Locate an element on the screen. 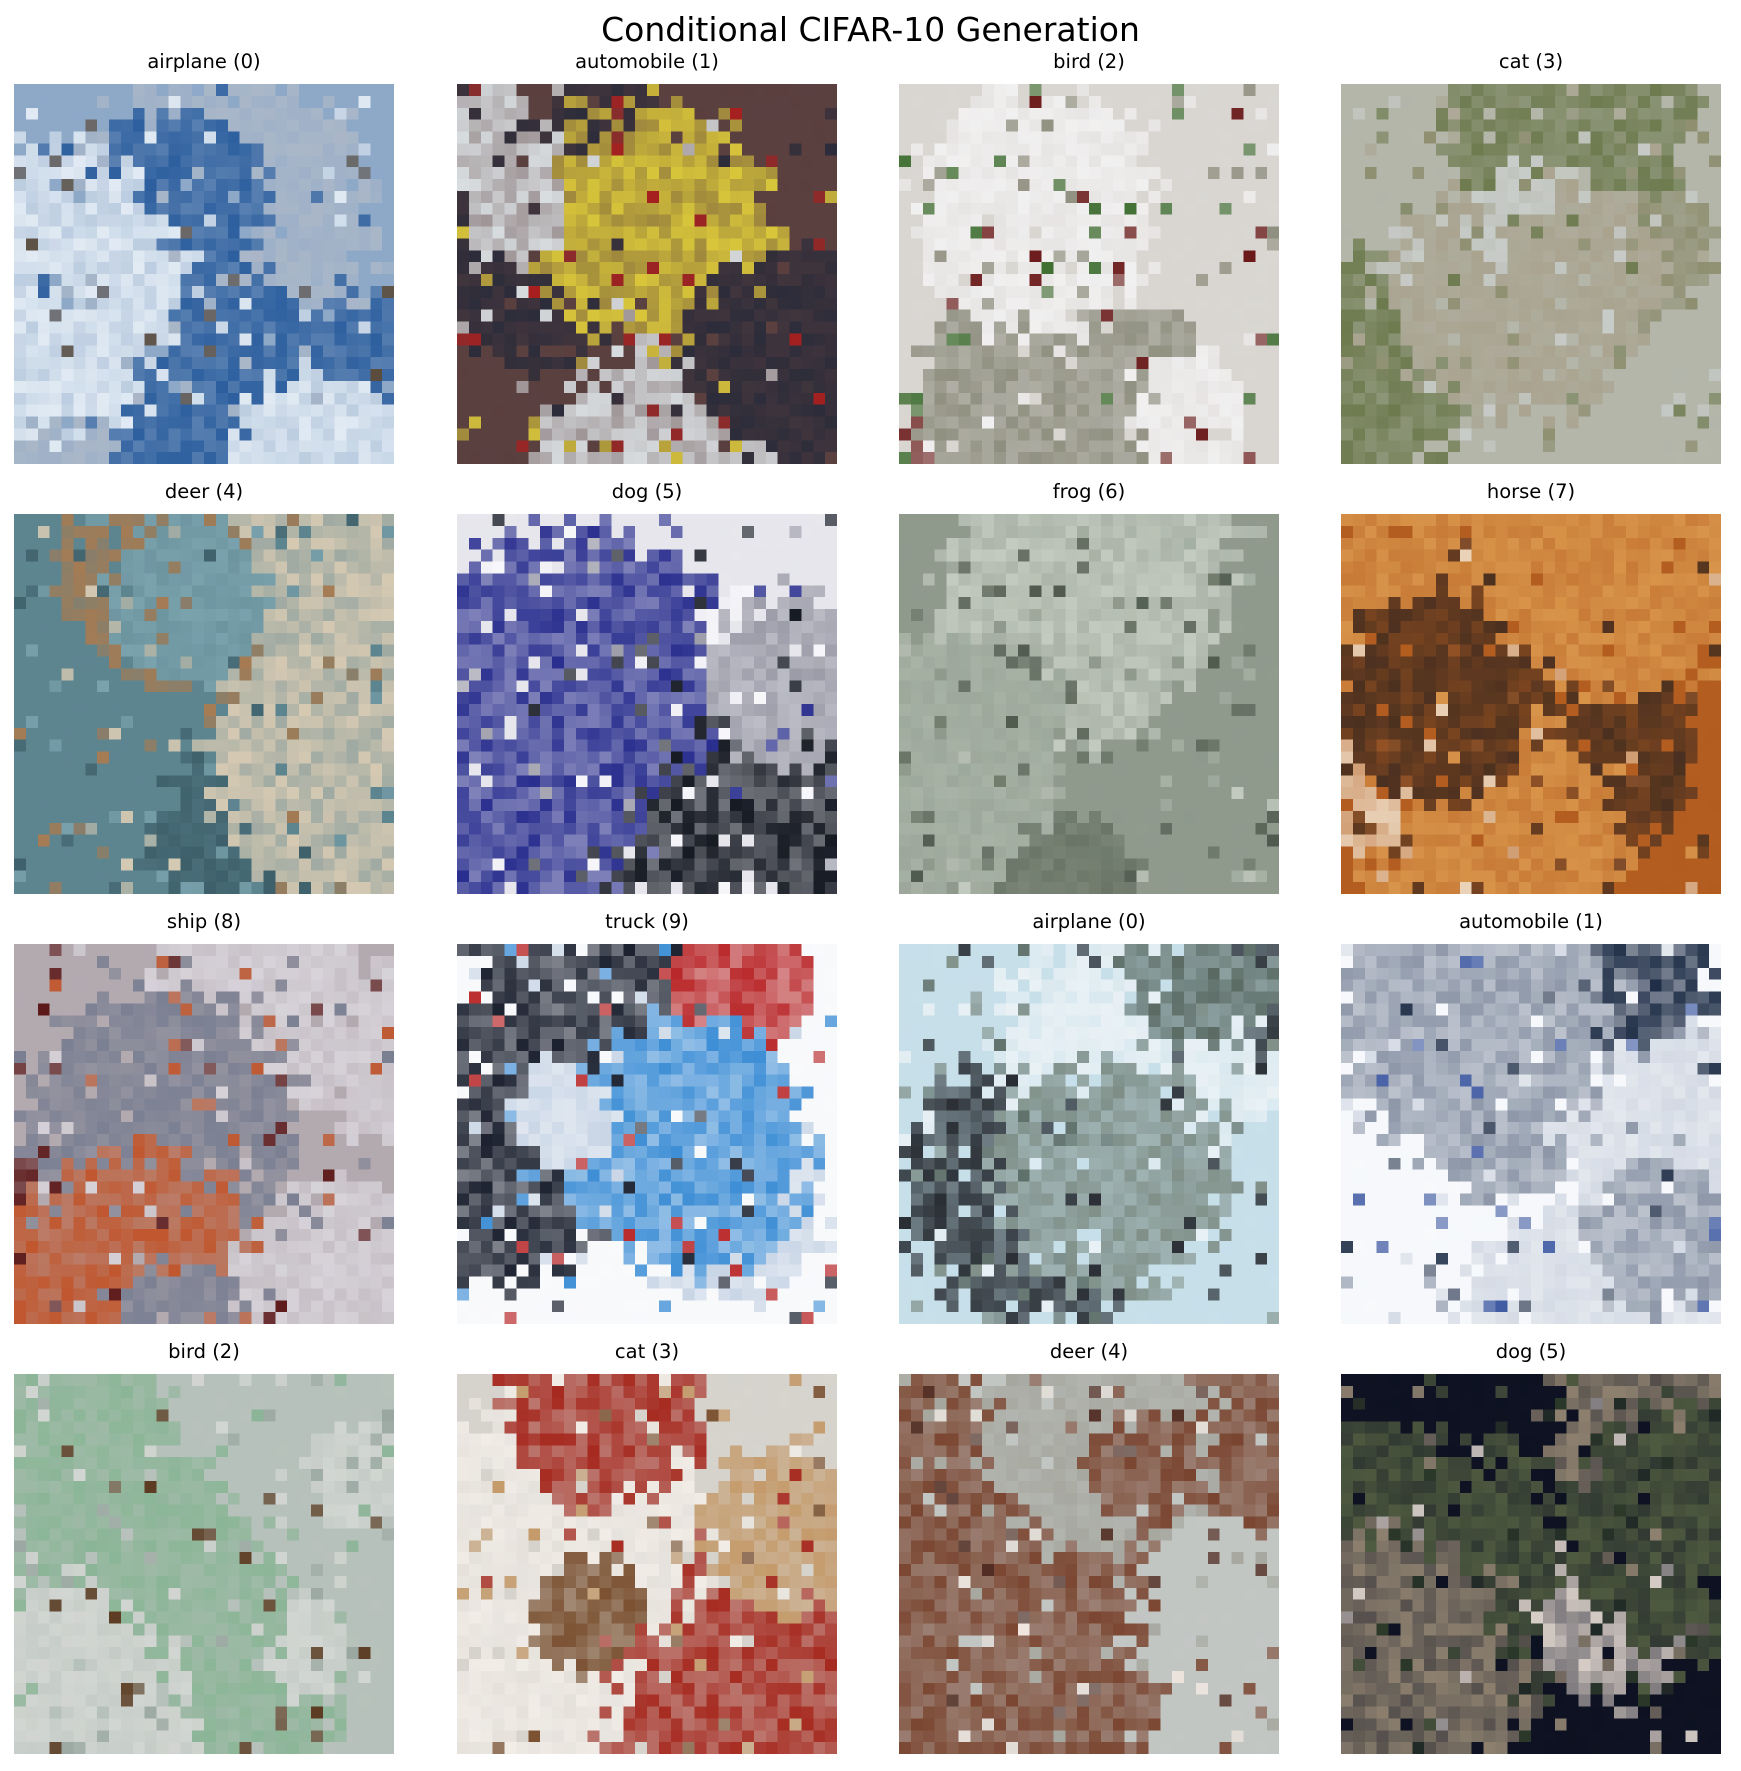 The image size is (1741, 1771). sample-cell: horse (7) is located at coordinates (1531, 688).